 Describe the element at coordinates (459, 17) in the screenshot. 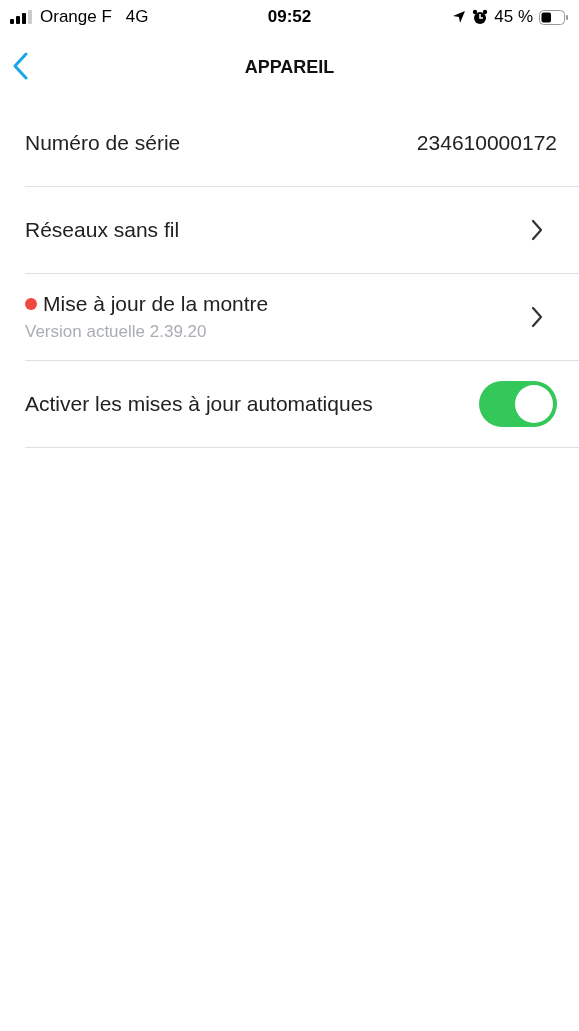

I see `location-arrow-icon` at that location.